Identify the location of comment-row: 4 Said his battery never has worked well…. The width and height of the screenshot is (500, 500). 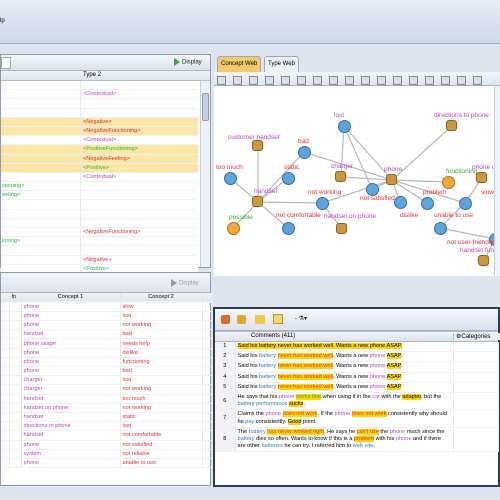
(357, 377).